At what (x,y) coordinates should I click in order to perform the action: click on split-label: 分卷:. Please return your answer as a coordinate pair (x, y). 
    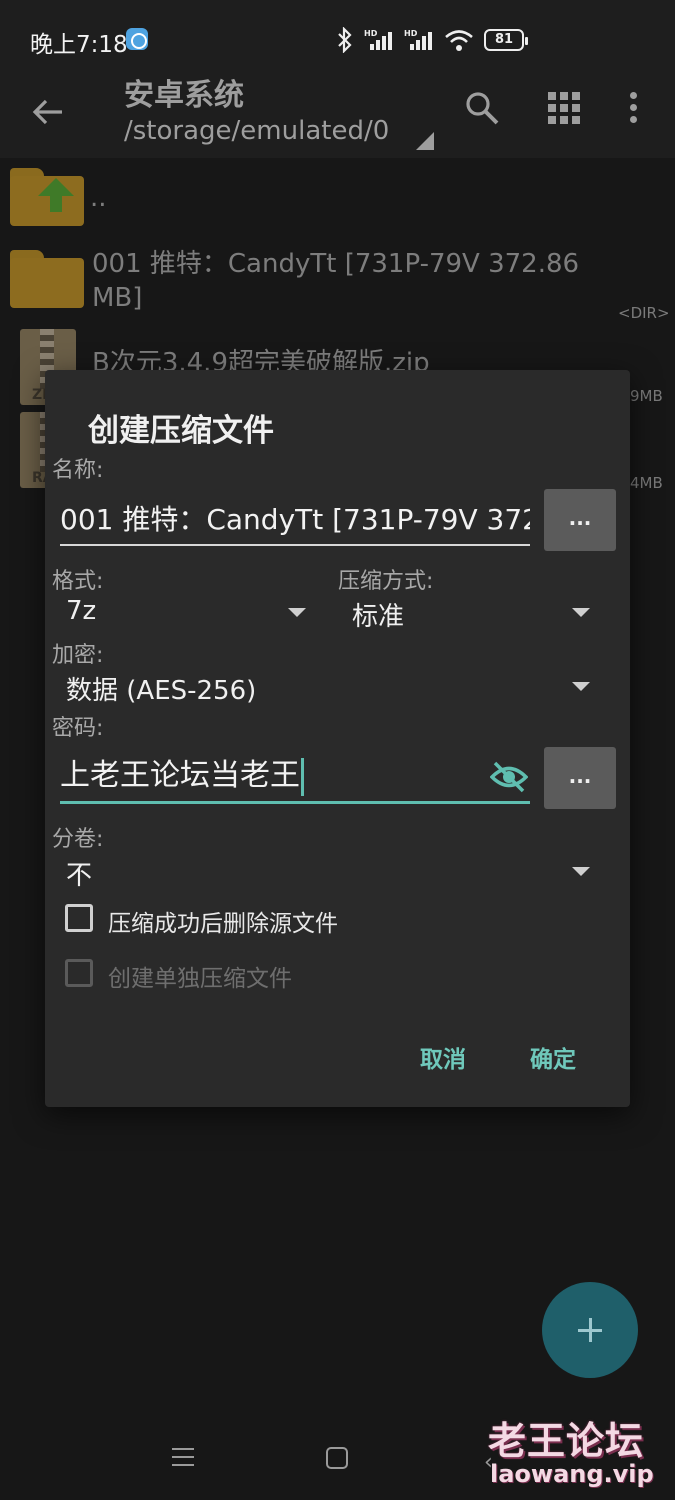
    Looking at the image, I should click on (78, 839).